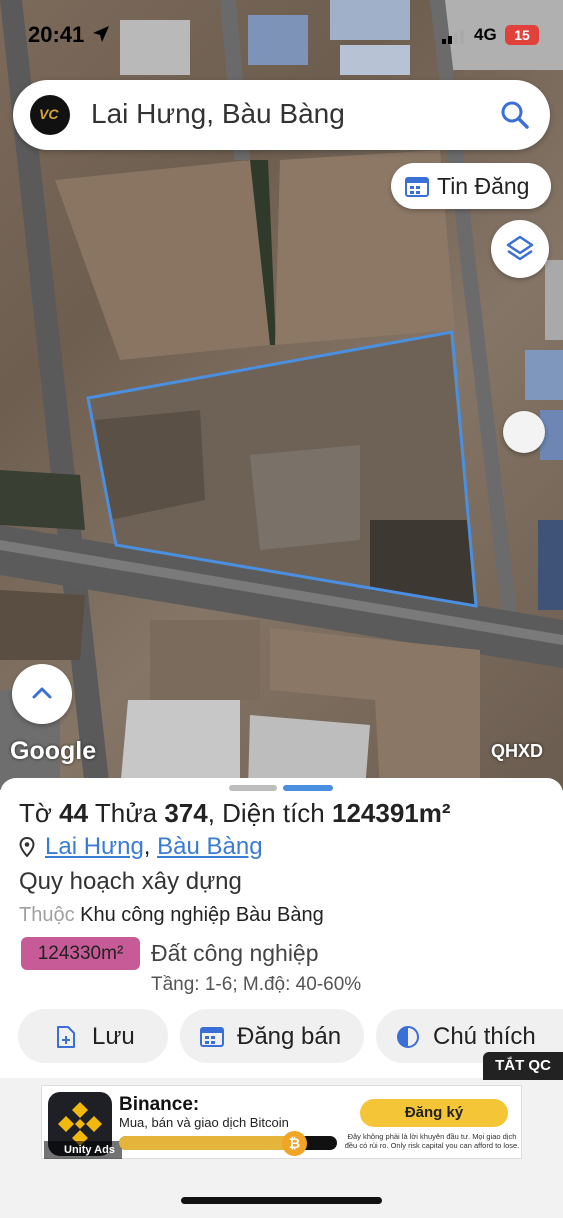 The width and height of the screenshot is (563, 1218). What do you see at coordinates (101, 34) in the screenshot?
I see `location-arrow-icon` at bounding box center [101, 34].